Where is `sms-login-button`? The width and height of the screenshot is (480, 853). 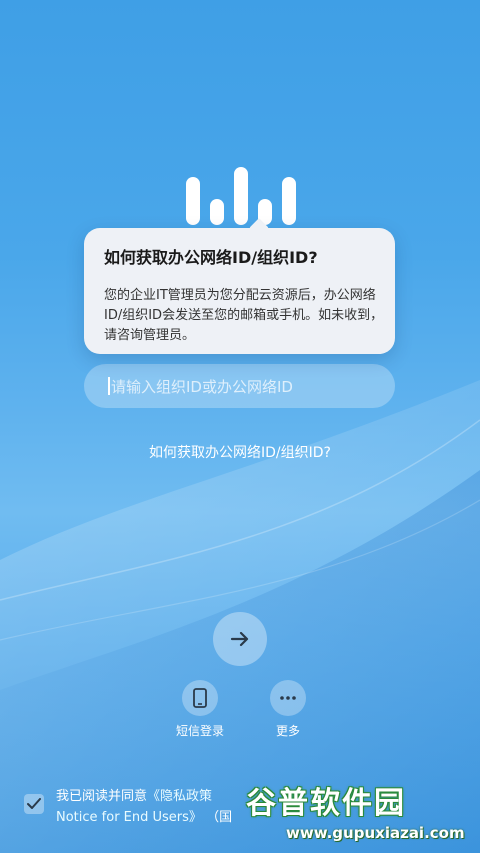
sms-login-button is located at coordinates (200, 698).